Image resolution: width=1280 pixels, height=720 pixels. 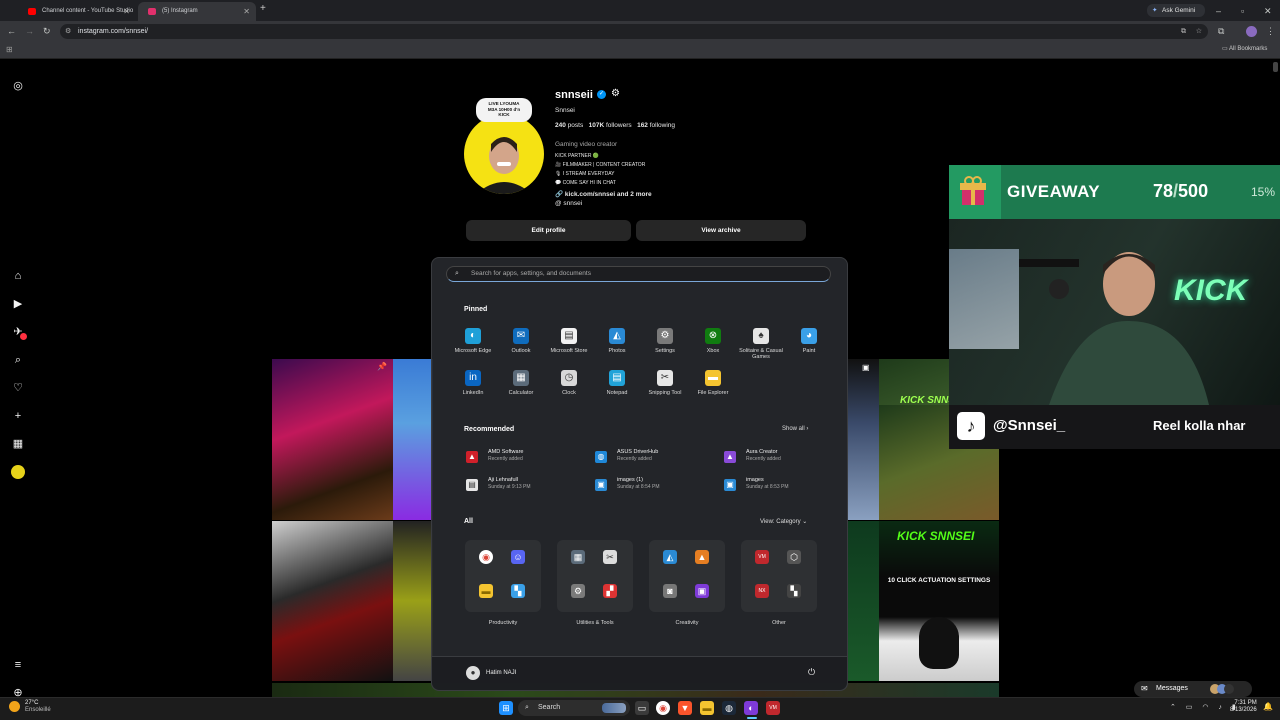 I want to click on reload-icon: ↻, so click(x=47, y=31).